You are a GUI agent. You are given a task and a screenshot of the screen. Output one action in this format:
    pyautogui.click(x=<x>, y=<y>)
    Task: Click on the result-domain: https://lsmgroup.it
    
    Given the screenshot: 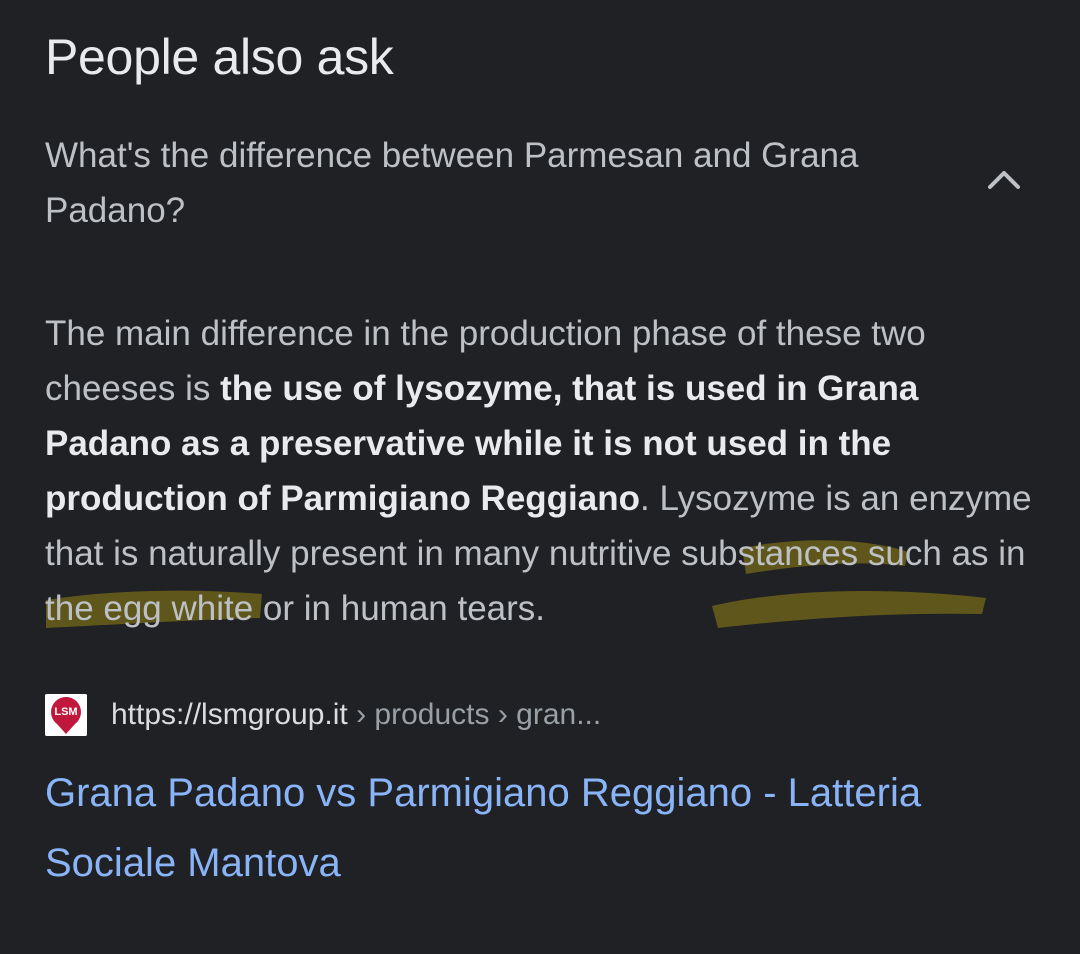 What is the action you would take?
    pyautogui.click(x=229, y=714)
    